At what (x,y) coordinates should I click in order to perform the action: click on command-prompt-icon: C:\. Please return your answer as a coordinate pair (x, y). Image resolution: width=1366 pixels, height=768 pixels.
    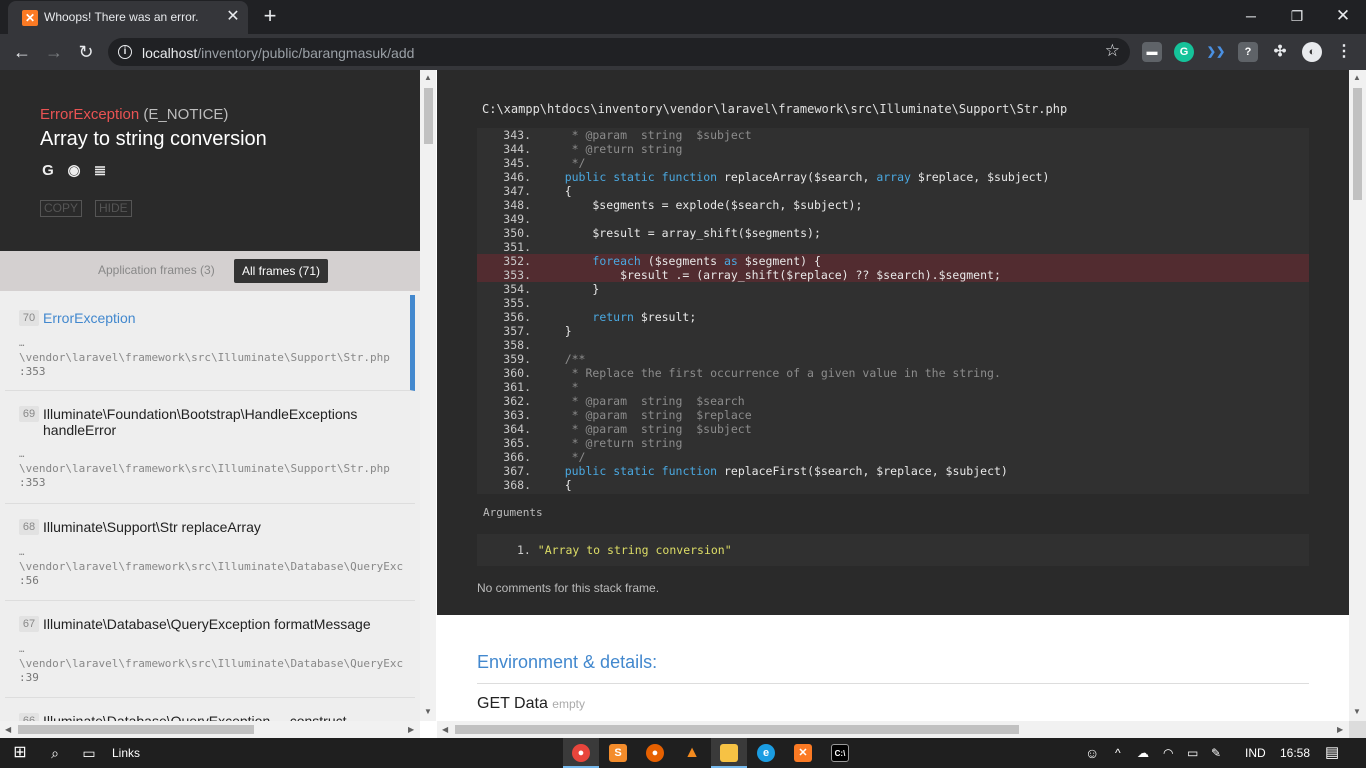
    Looking at the image, I should click on (840, 753).